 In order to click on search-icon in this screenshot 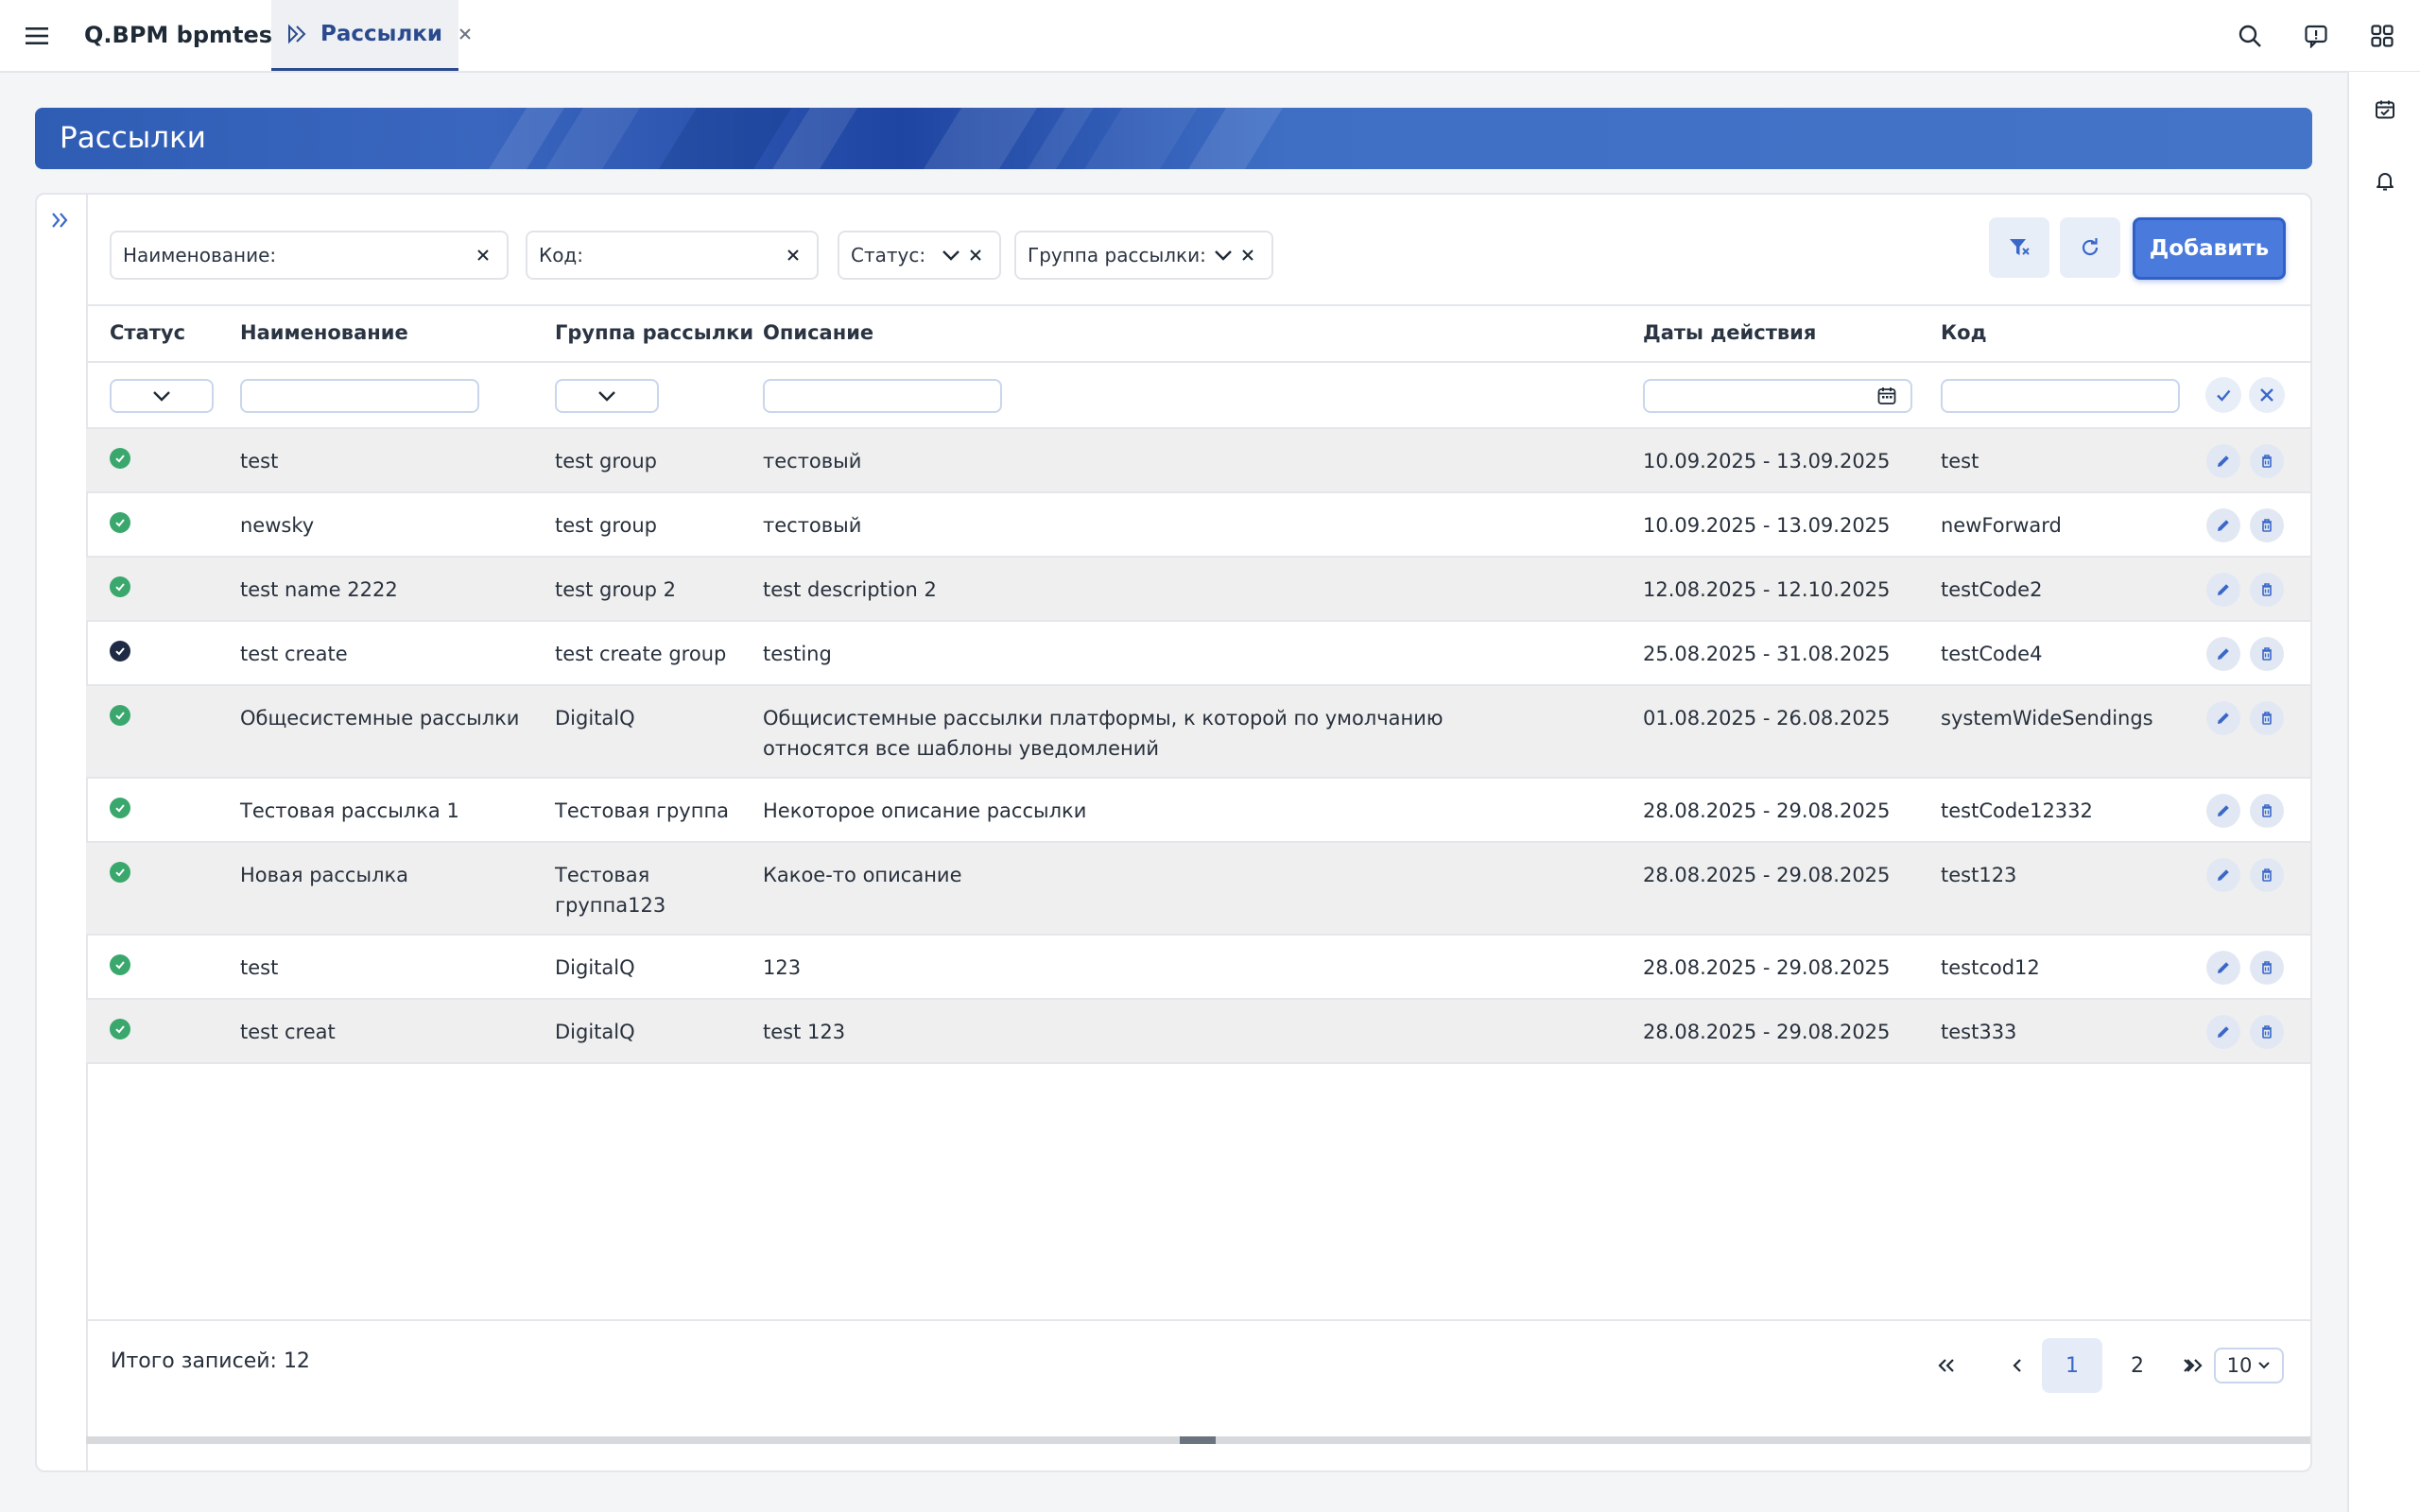, I will do `click(2250, 36)`.